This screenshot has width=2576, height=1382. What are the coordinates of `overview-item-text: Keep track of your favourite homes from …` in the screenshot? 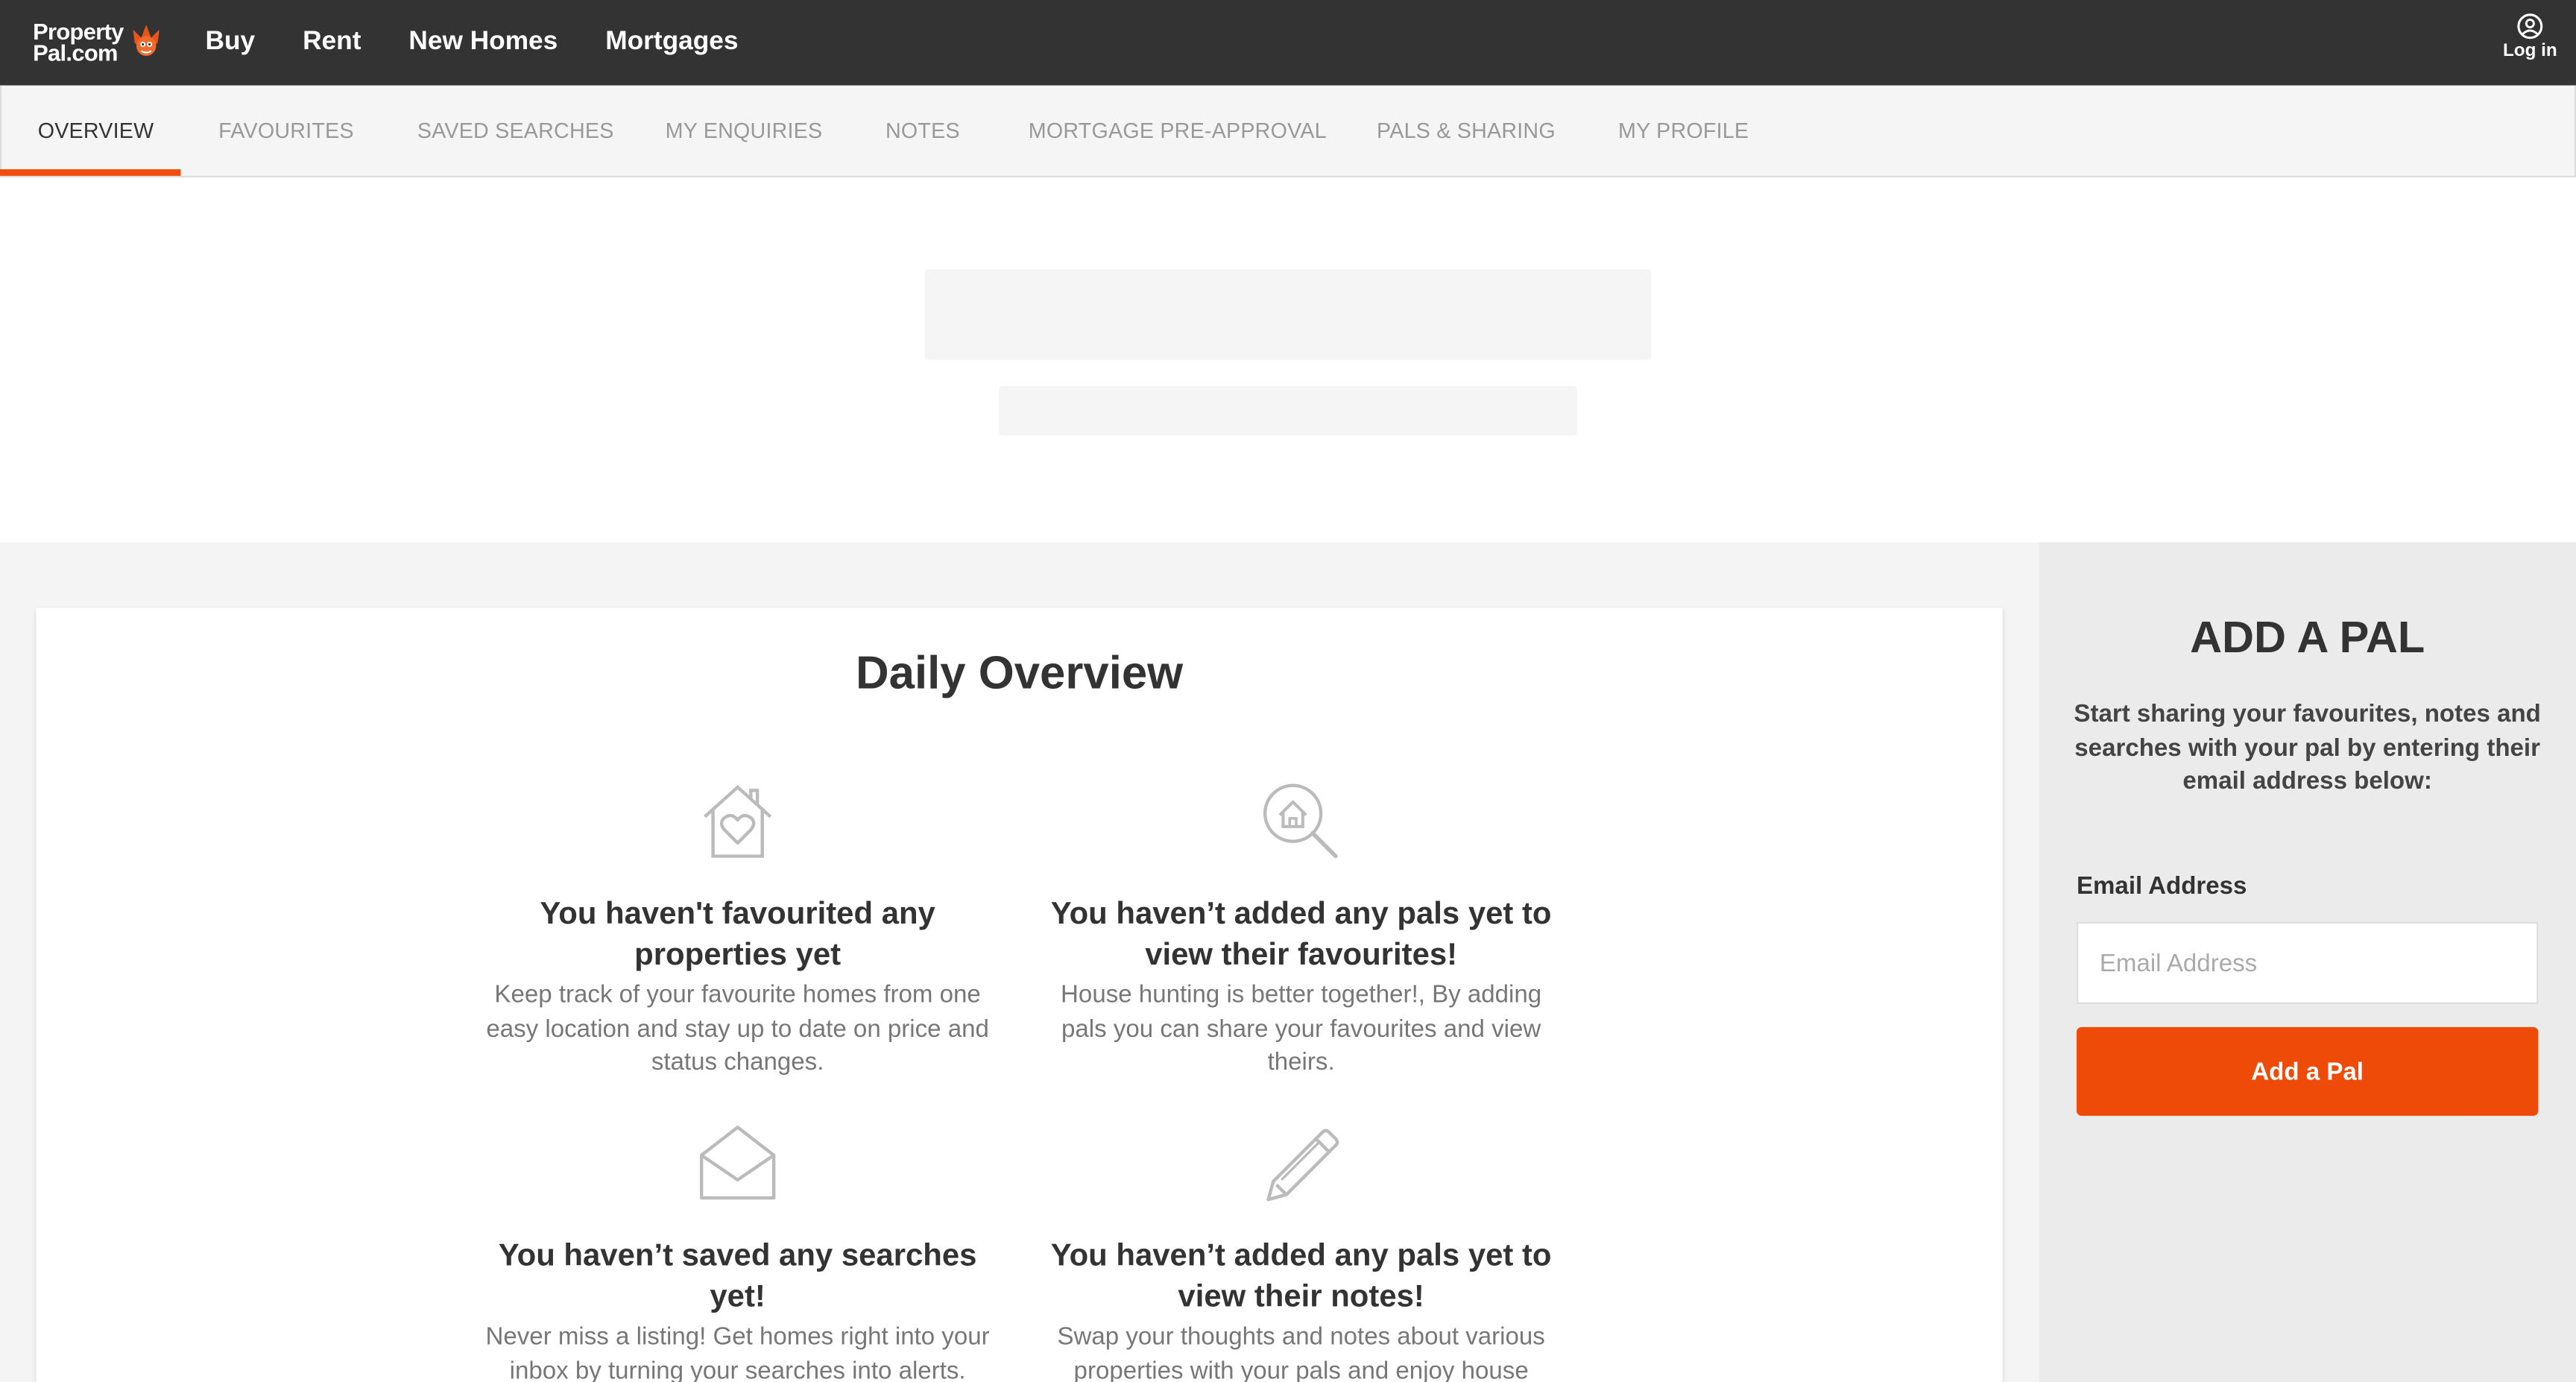 It's located at (737, 1028).